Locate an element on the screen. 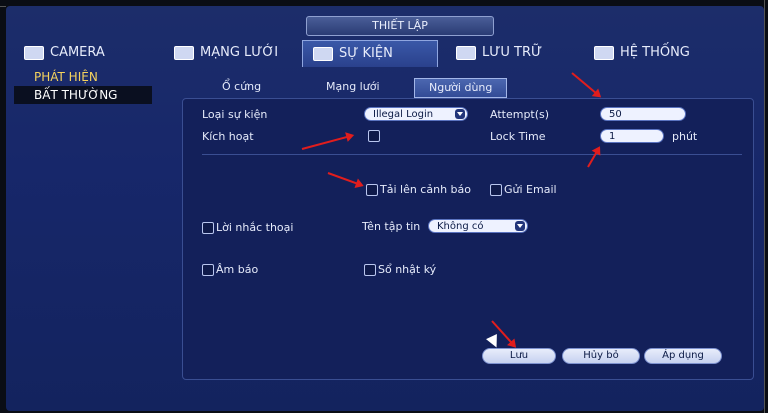 This screenshot has width=768, height=413. locktime-input: 1 is located at coordinates (632, 136).